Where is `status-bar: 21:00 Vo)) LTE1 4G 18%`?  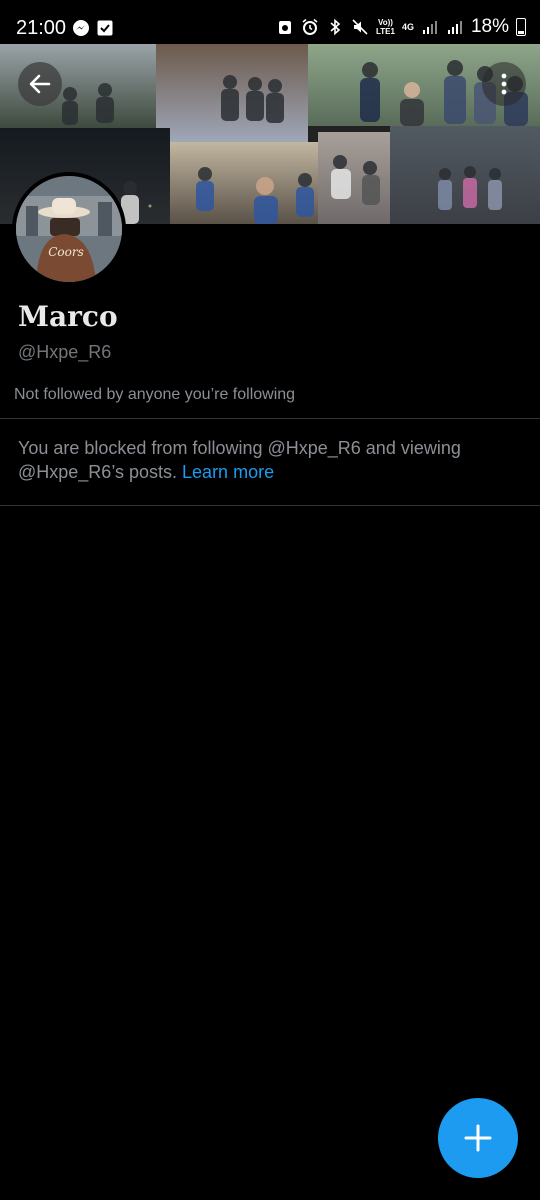
status-bar: 21:00 Vo)) LTE1 4G 18% is located at coordinates (270, 24).